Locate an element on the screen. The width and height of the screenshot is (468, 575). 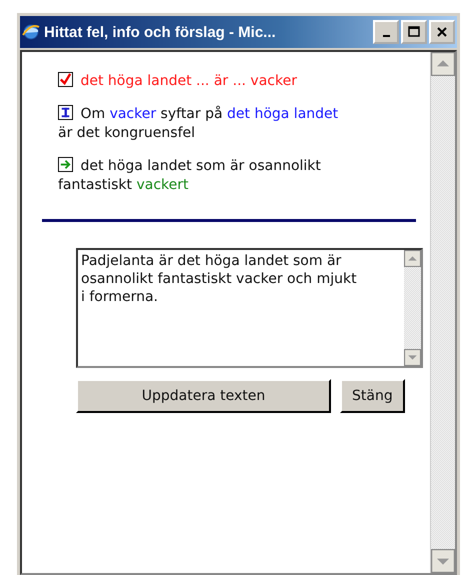
close-icon is located at coordinates (442, 32).